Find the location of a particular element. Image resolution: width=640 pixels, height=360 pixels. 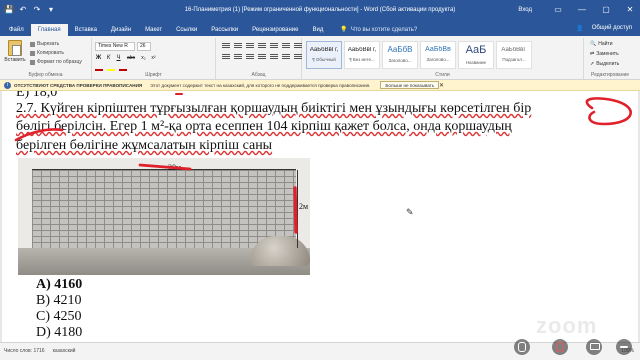

previous-answer-line: E) 18,0 is located at coordinates (37, 95).